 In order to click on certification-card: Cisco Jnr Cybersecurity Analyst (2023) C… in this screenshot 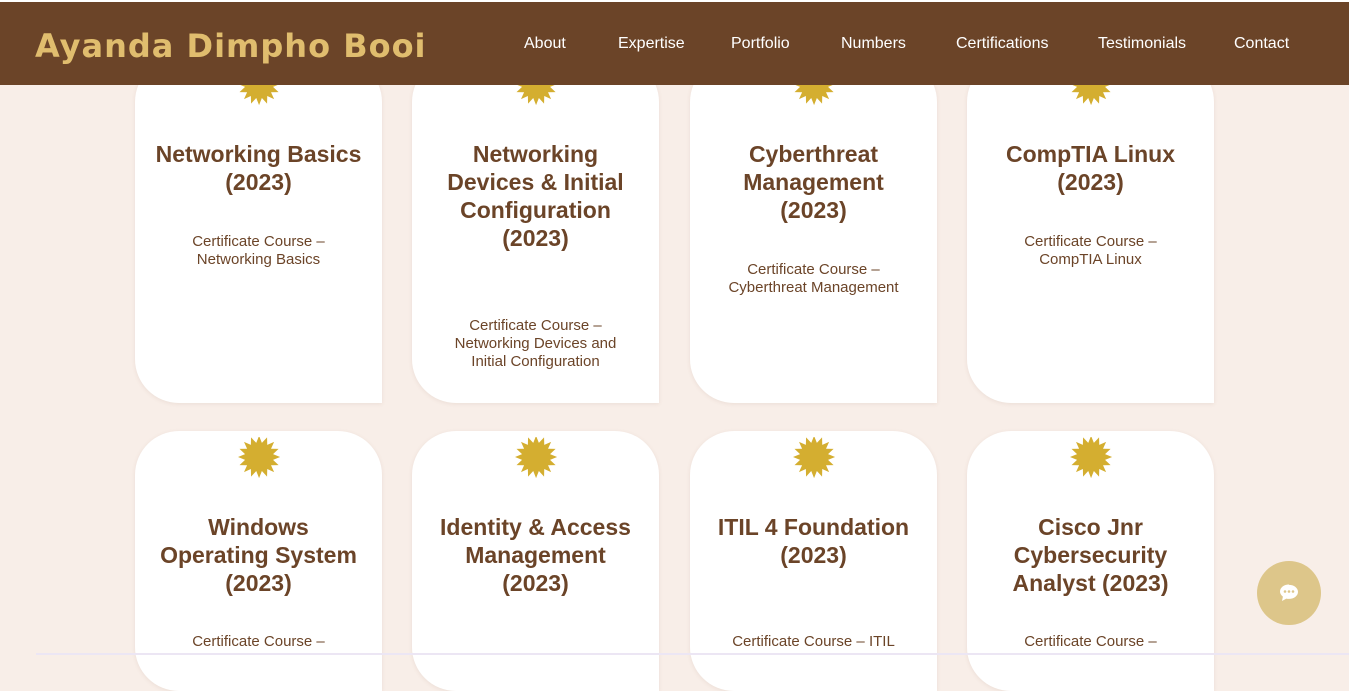, I will do `click(1090, 561)`.